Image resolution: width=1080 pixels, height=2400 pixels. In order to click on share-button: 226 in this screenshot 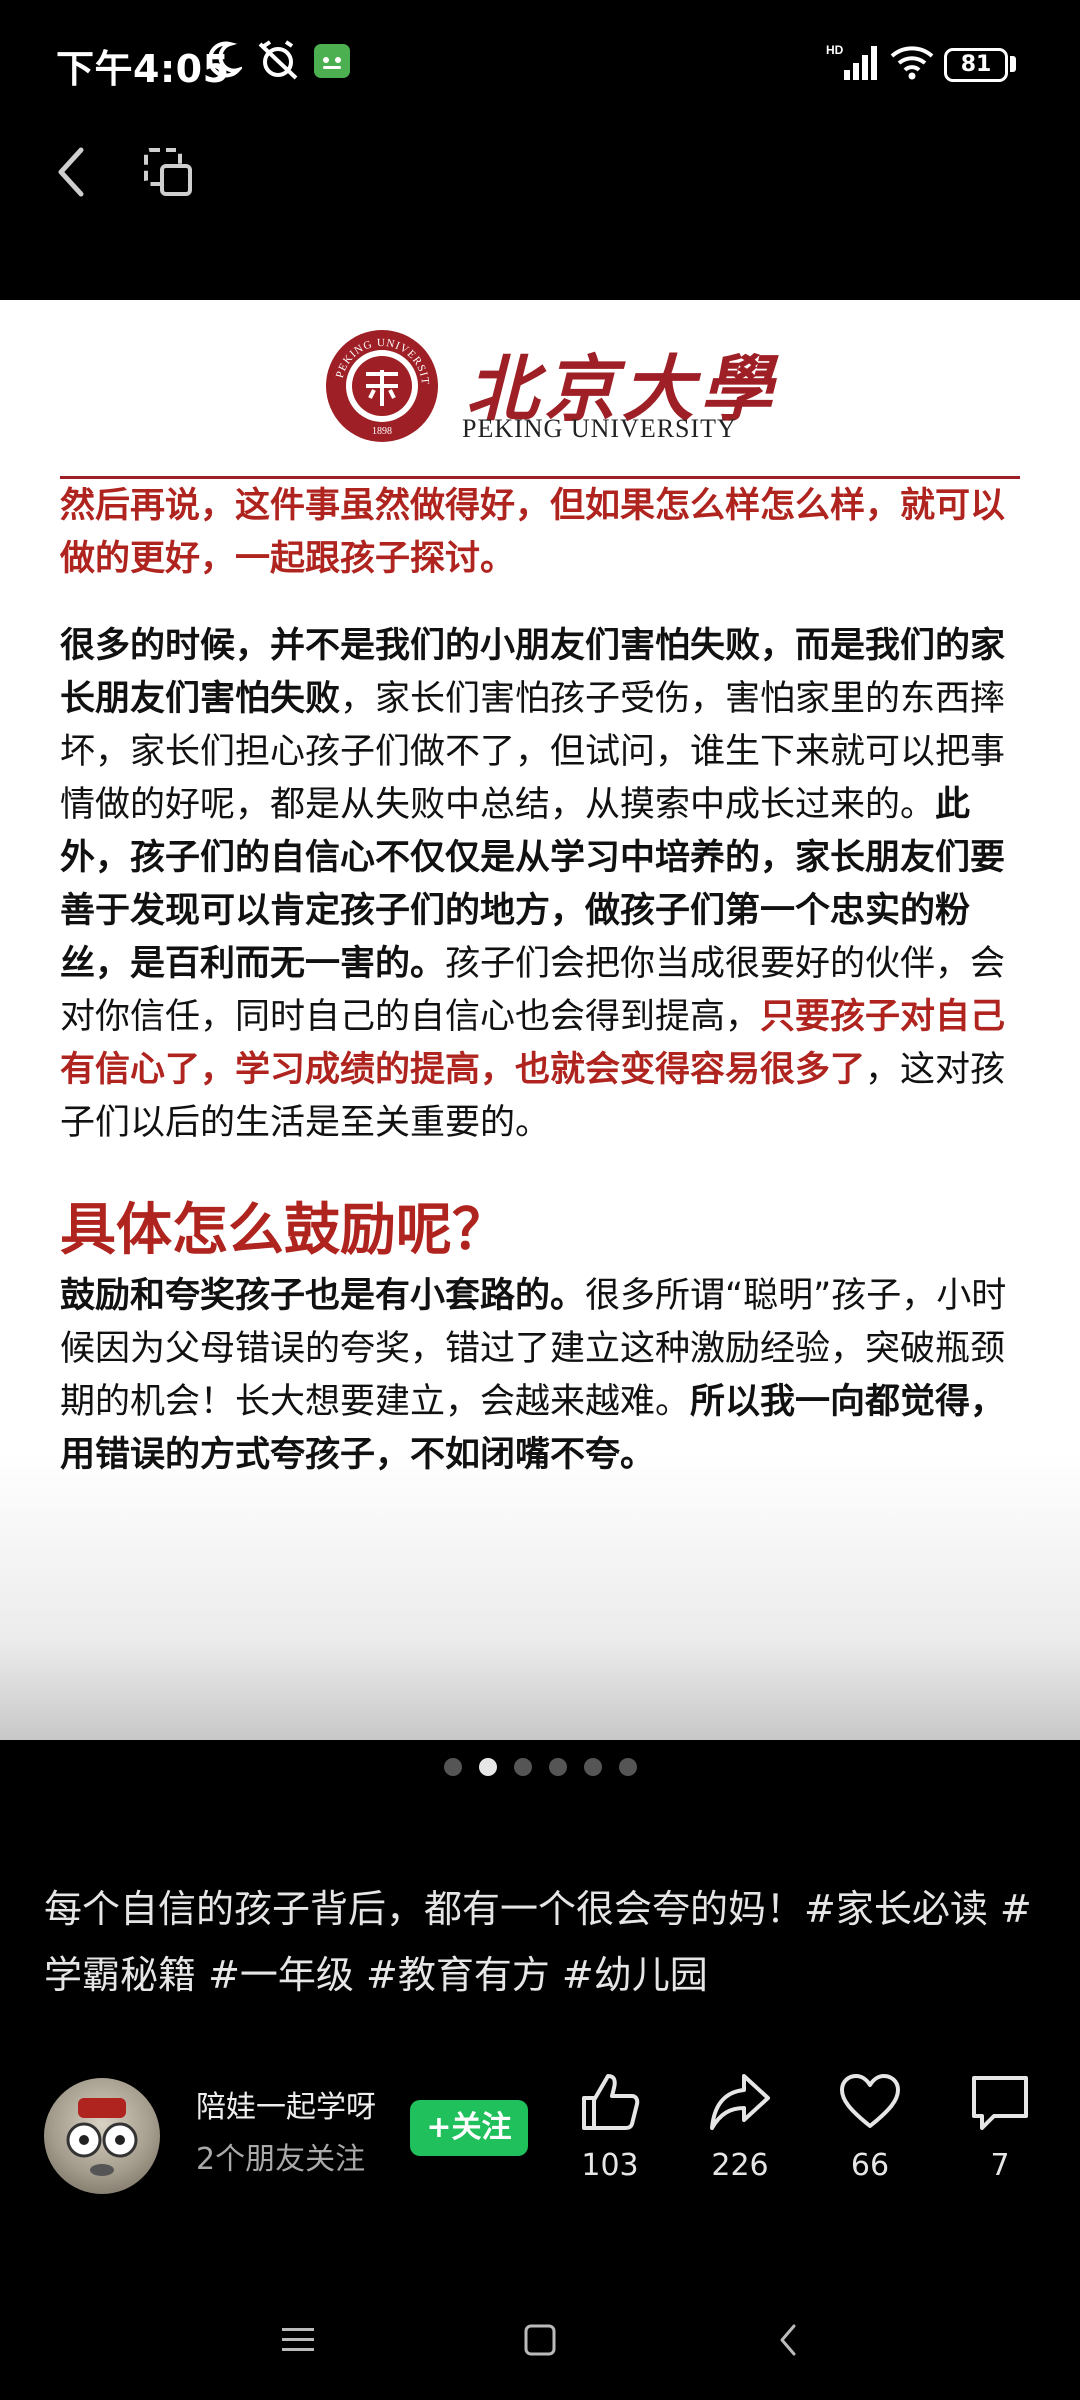, I will do `click(740, 2126)`.